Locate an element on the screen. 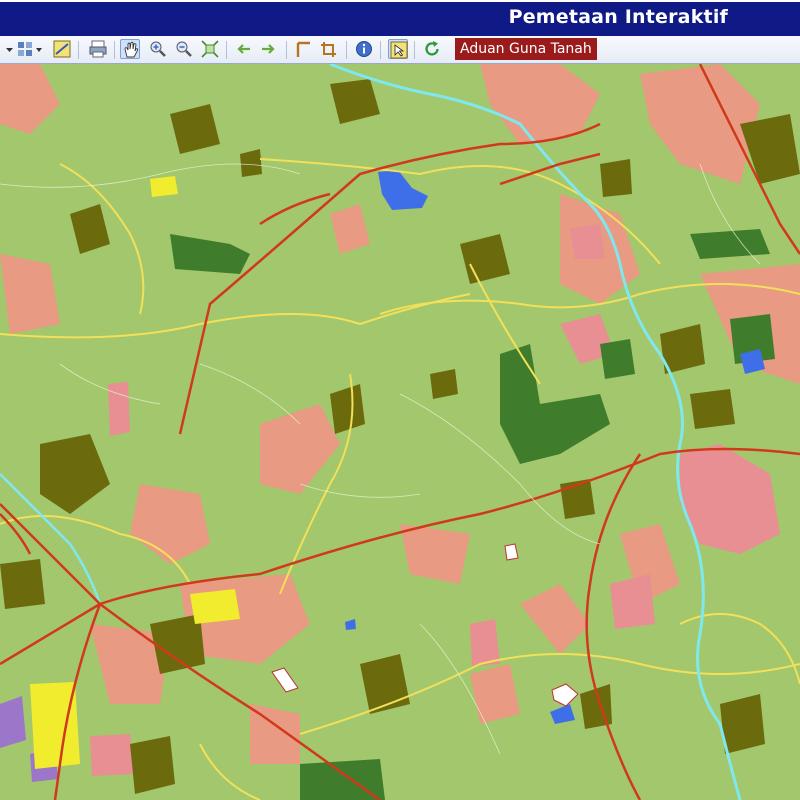  select-icon is located at coordinates (398, 49).